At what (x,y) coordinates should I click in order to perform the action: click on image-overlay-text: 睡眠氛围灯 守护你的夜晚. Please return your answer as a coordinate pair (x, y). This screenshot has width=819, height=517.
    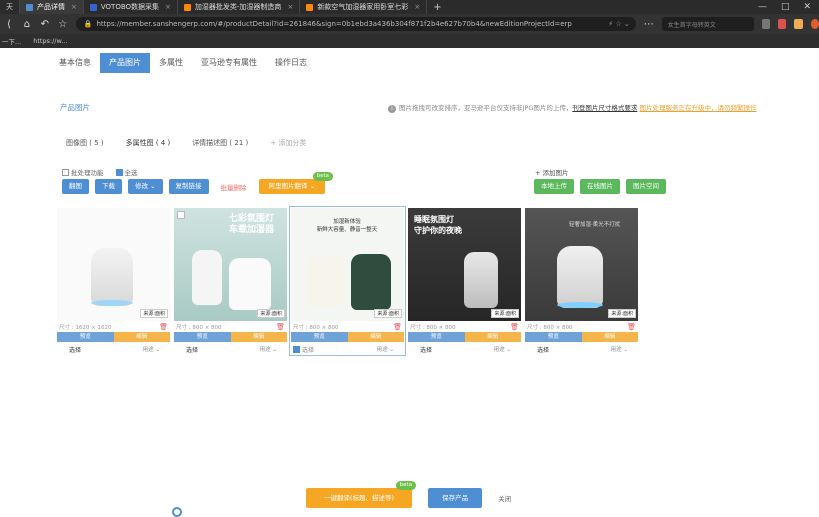
    Looking at the image, I should click on (438, 225).